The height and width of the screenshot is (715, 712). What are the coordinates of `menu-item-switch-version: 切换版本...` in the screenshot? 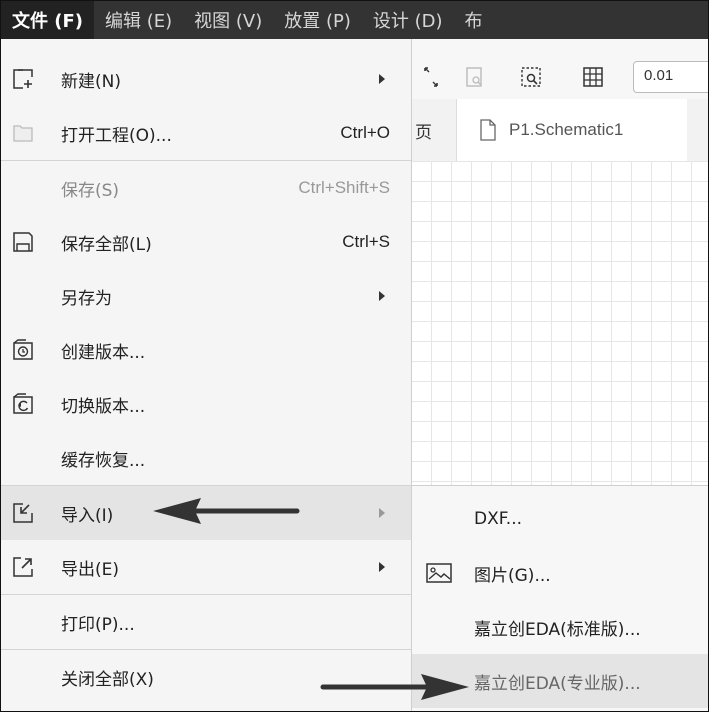 It's located at (206, 404).